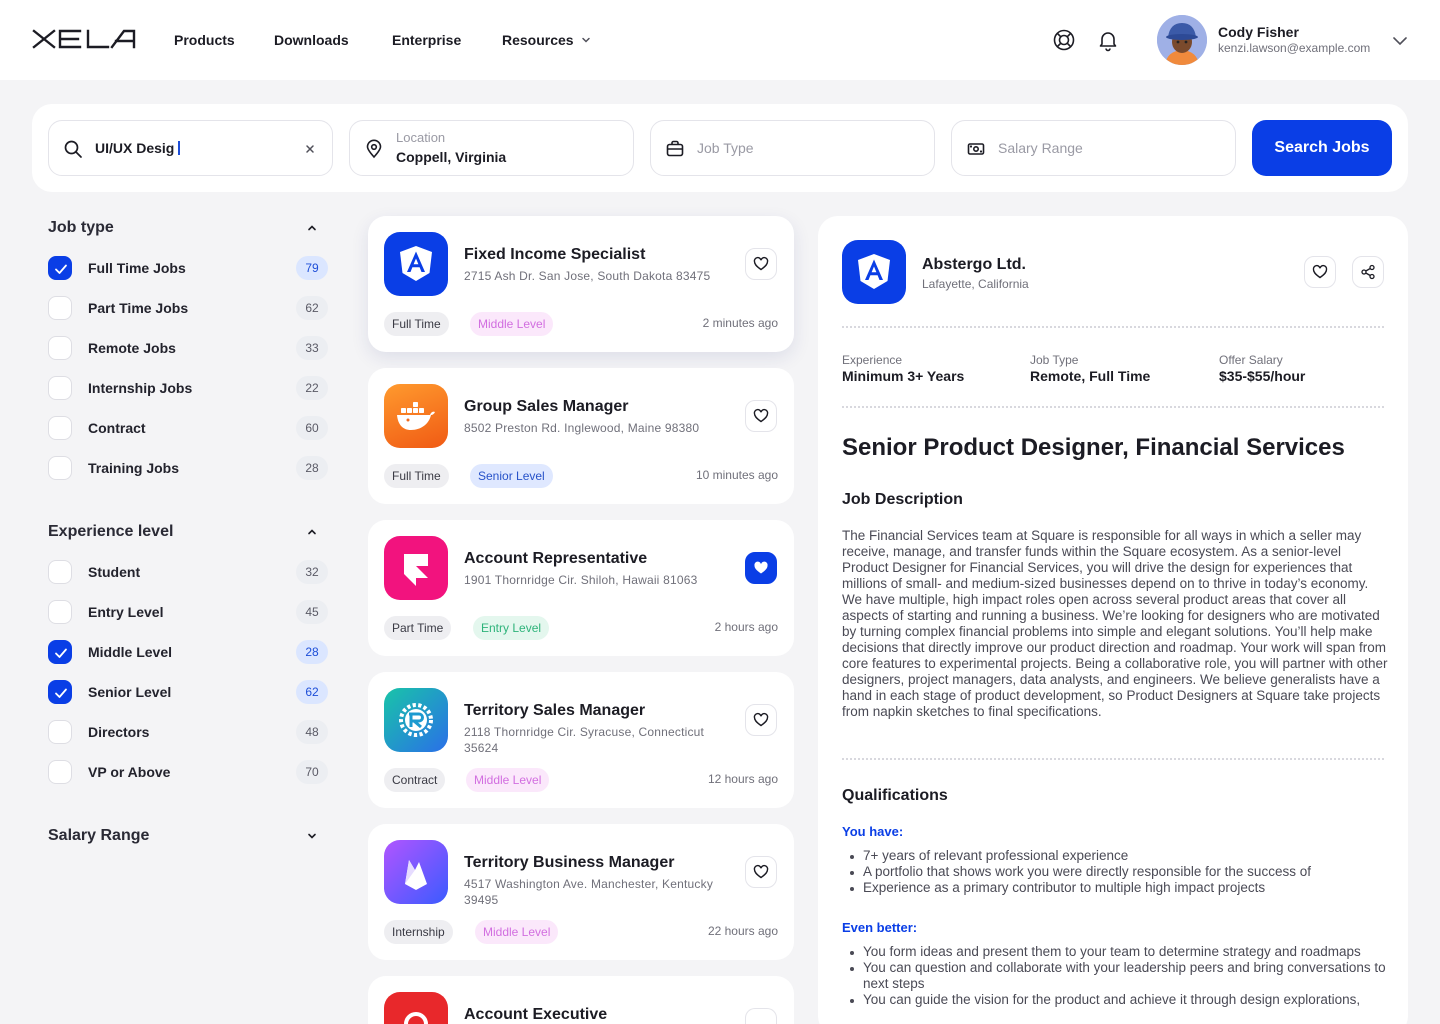 The image size is (1440, 1024). Describe the element at coordinates (975, 284) in the screenshot. I see `company-location: Lafayette, California` at that location.